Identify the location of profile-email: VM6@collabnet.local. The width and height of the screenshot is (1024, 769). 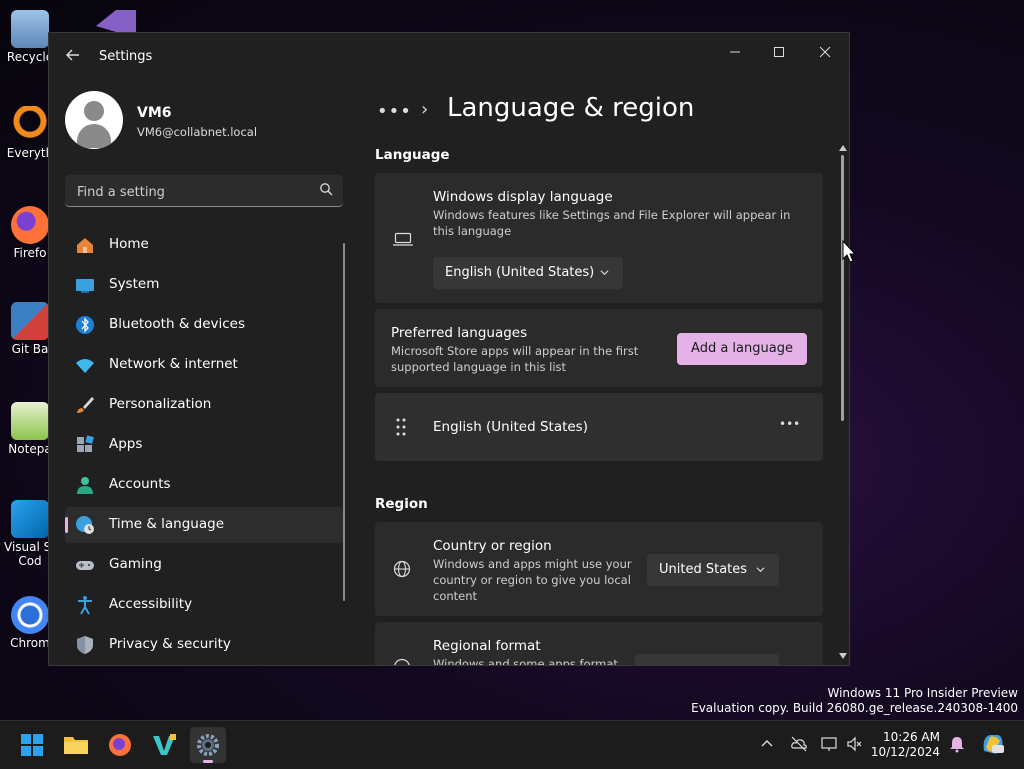
(197, 132).